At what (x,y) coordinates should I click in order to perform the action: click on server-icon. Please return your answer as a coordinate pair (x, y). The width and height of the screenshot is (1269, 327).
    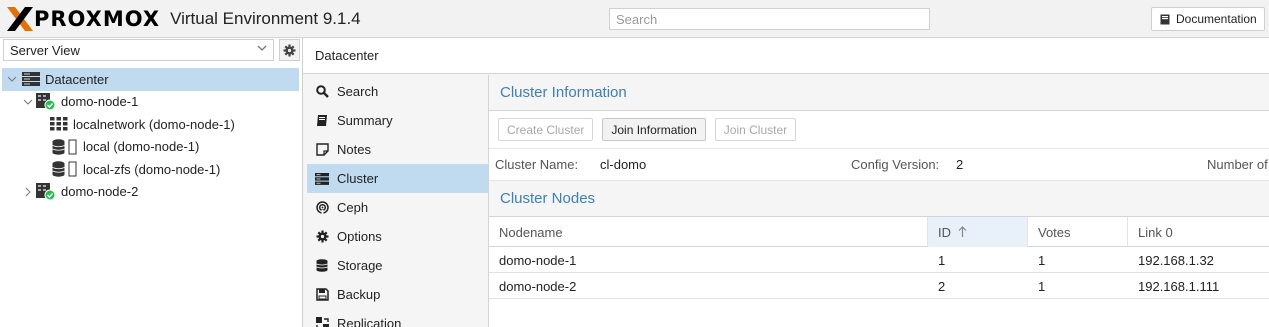
    Looking at the image, I should click on (322, 178).